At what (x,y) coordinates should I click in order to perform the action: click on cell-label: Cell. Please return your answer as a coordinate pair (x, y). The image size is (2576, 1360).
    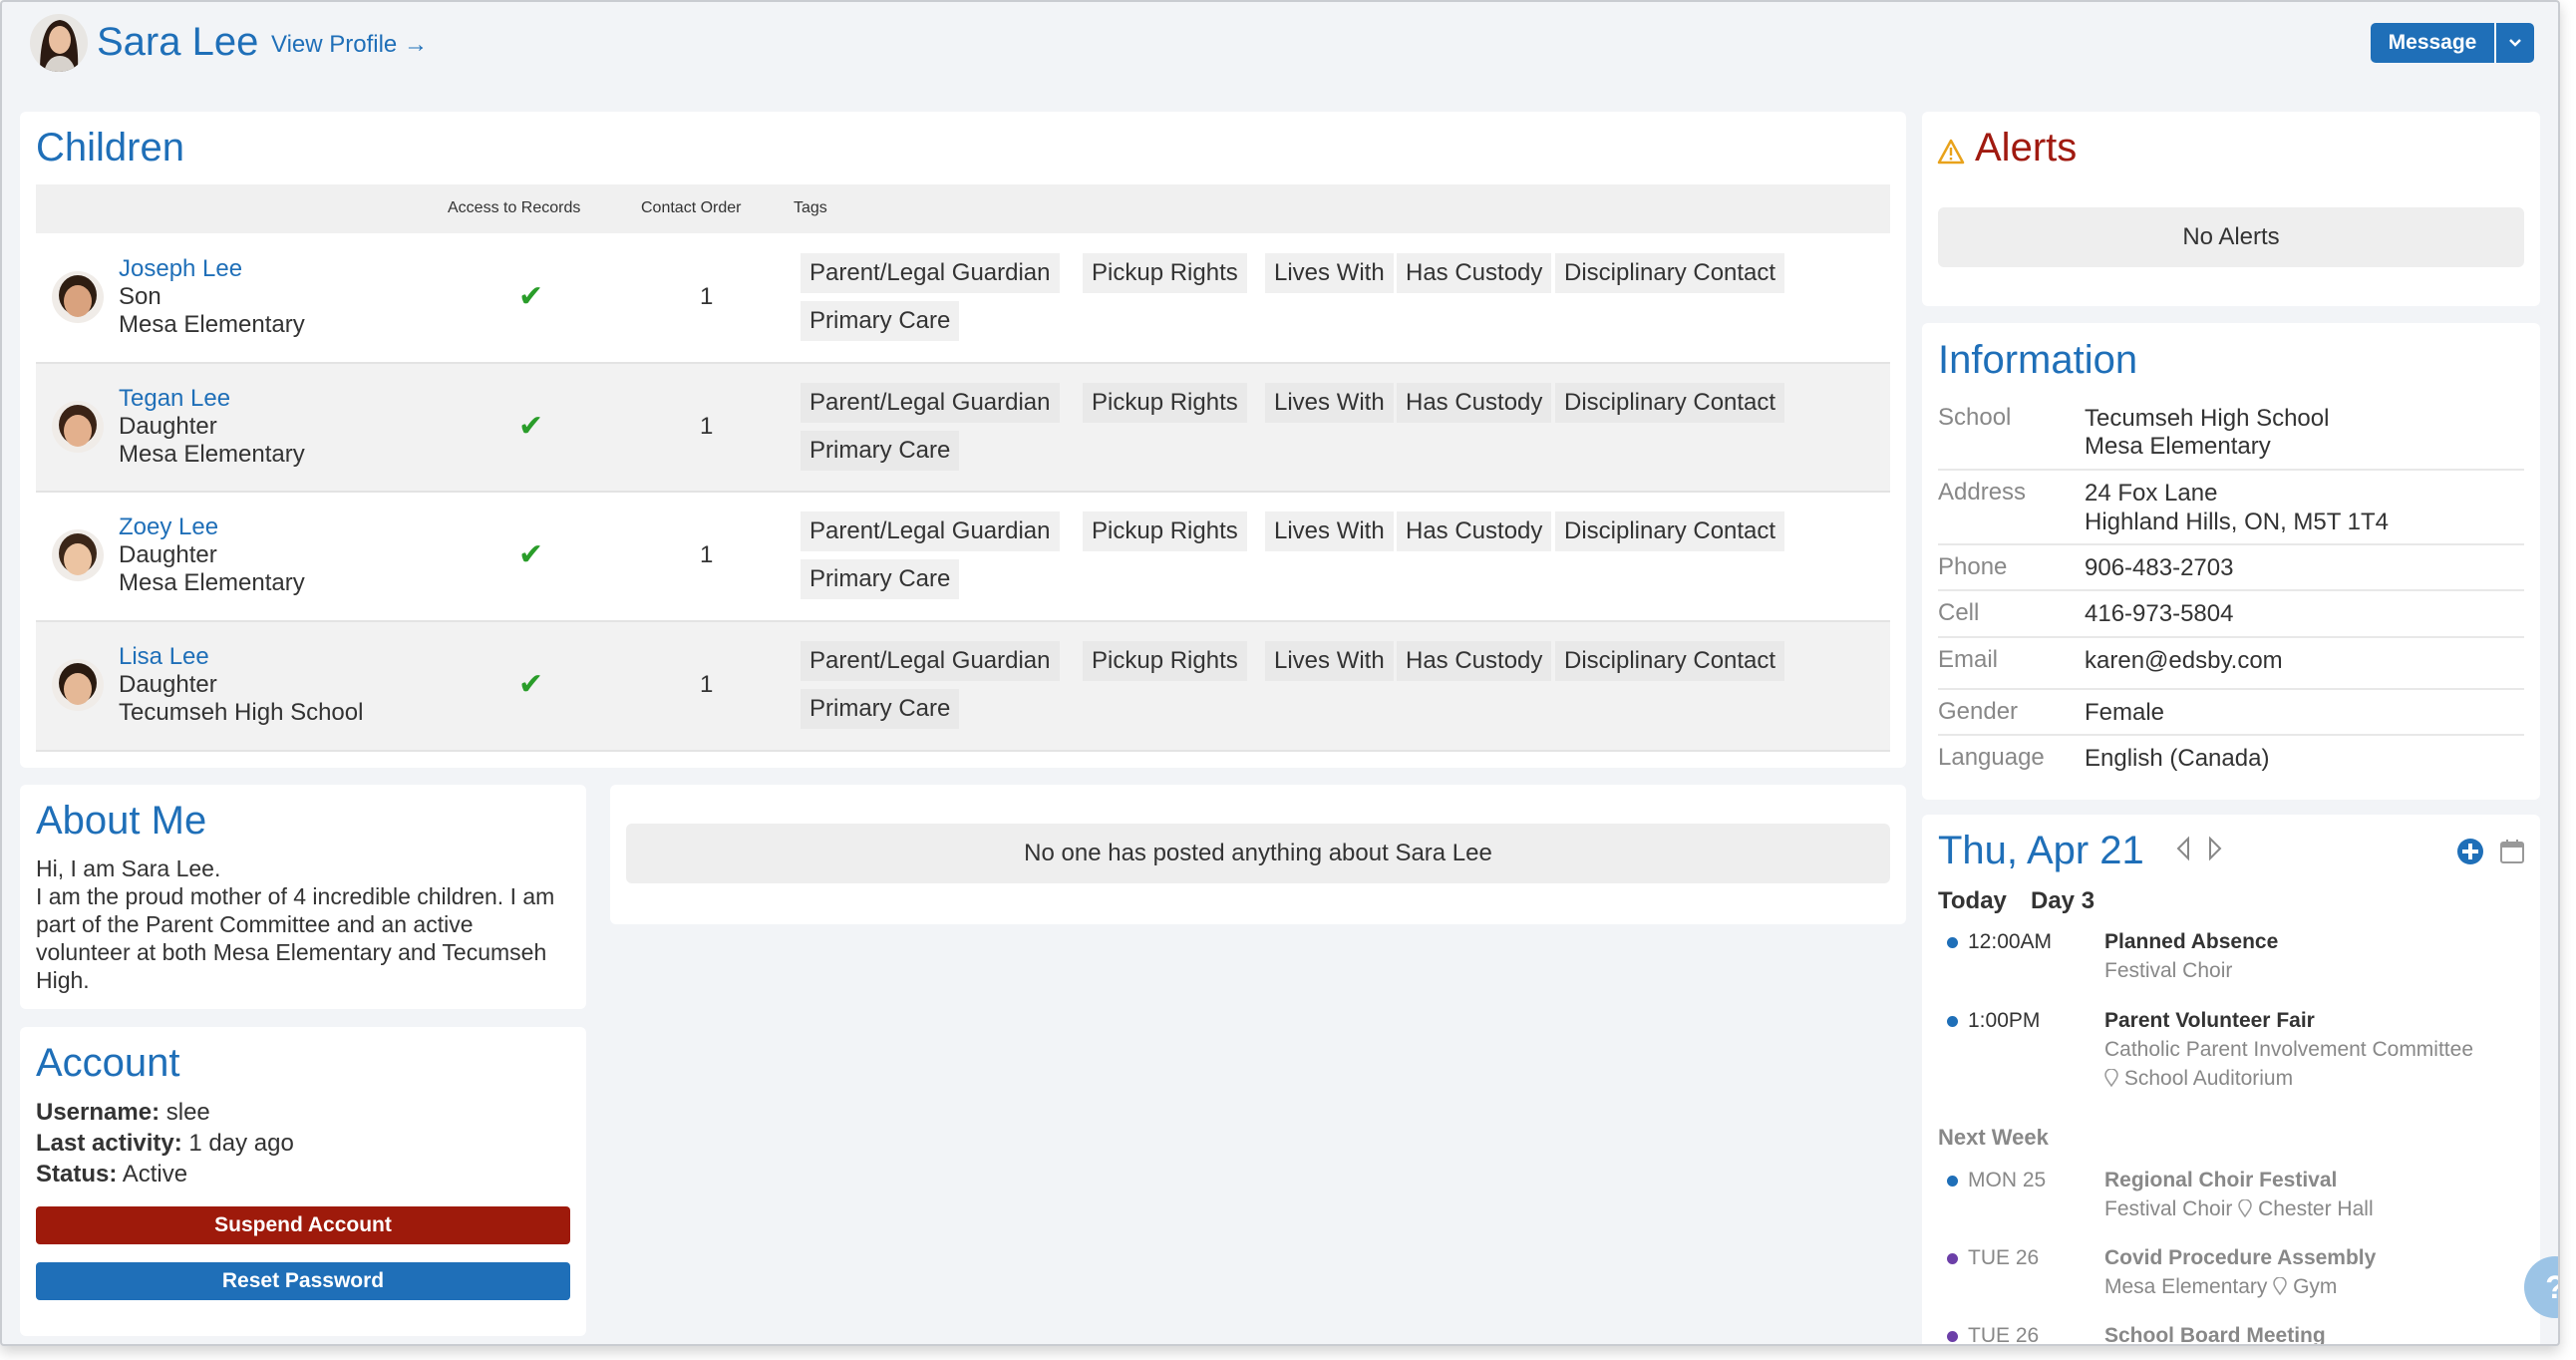
    Looking at the image, I should click on (1959, 612).